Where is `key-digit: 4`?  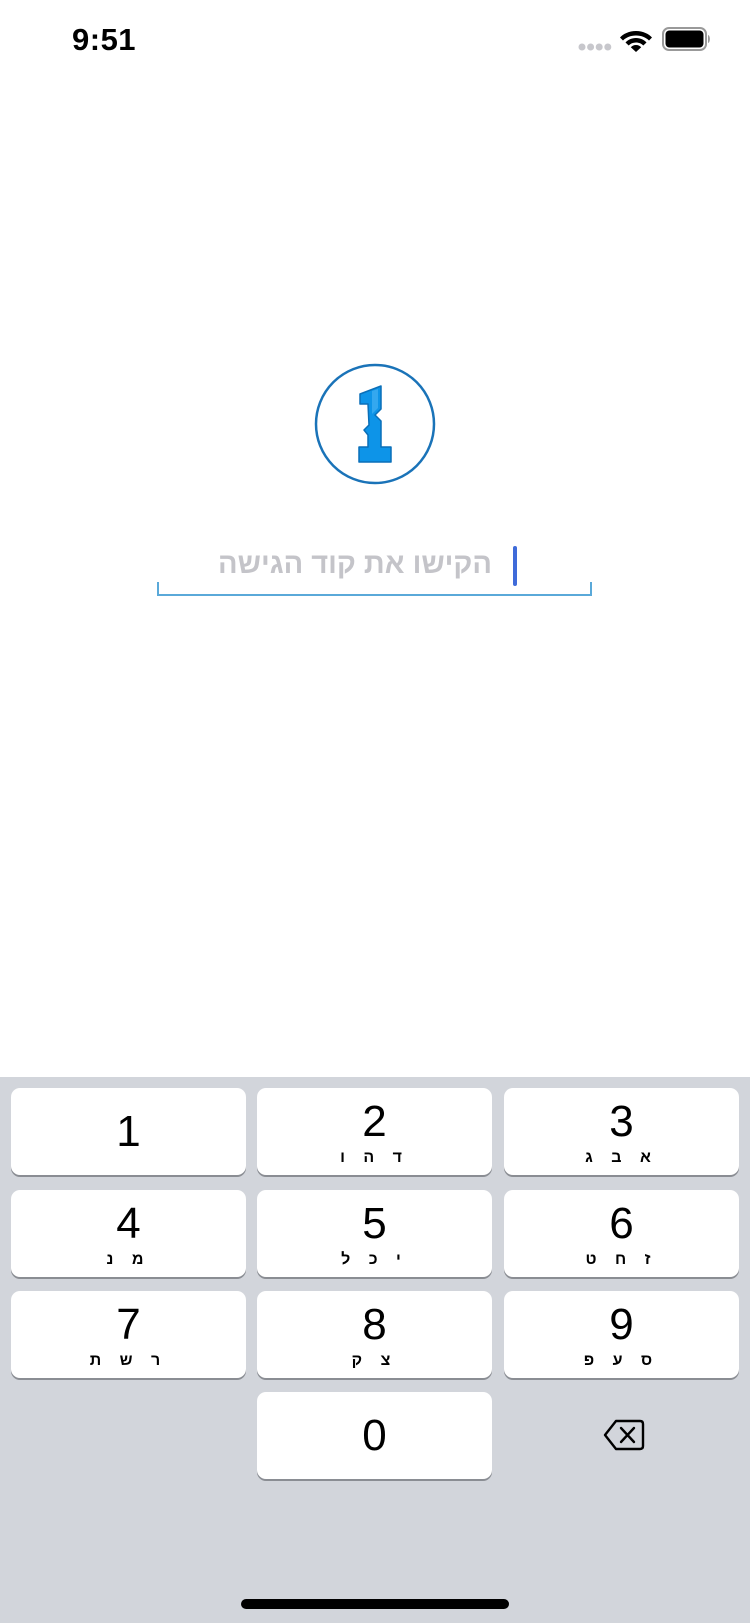
key-digit: 4 is located at coordinates (128, 1223).